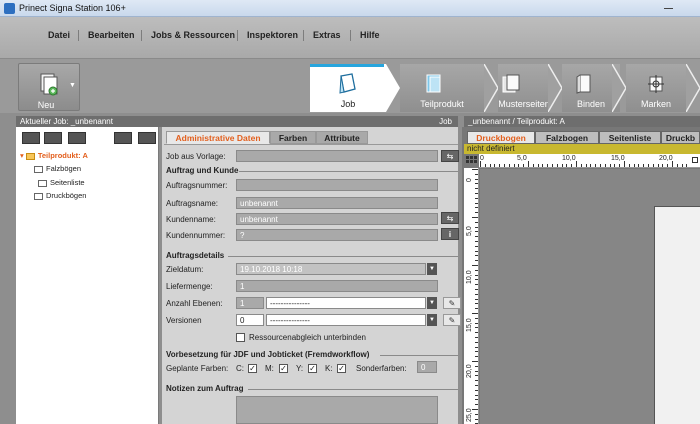  What do you see at coordinates (427, 367) in the screenshot?
I see `spot-colors-input: 0` at bounding box center [427, 367].